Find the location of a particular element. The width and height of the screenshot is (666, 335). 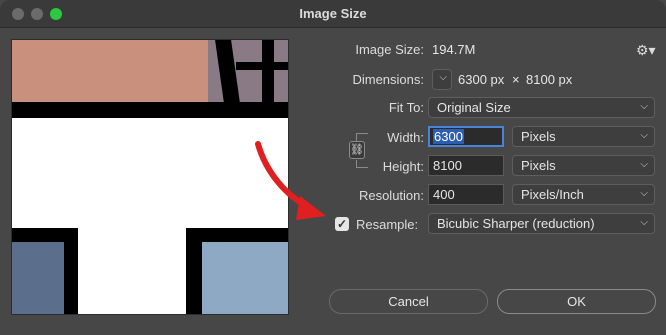

fit-to-label: Fit To: is located at coordinates (406, 107).